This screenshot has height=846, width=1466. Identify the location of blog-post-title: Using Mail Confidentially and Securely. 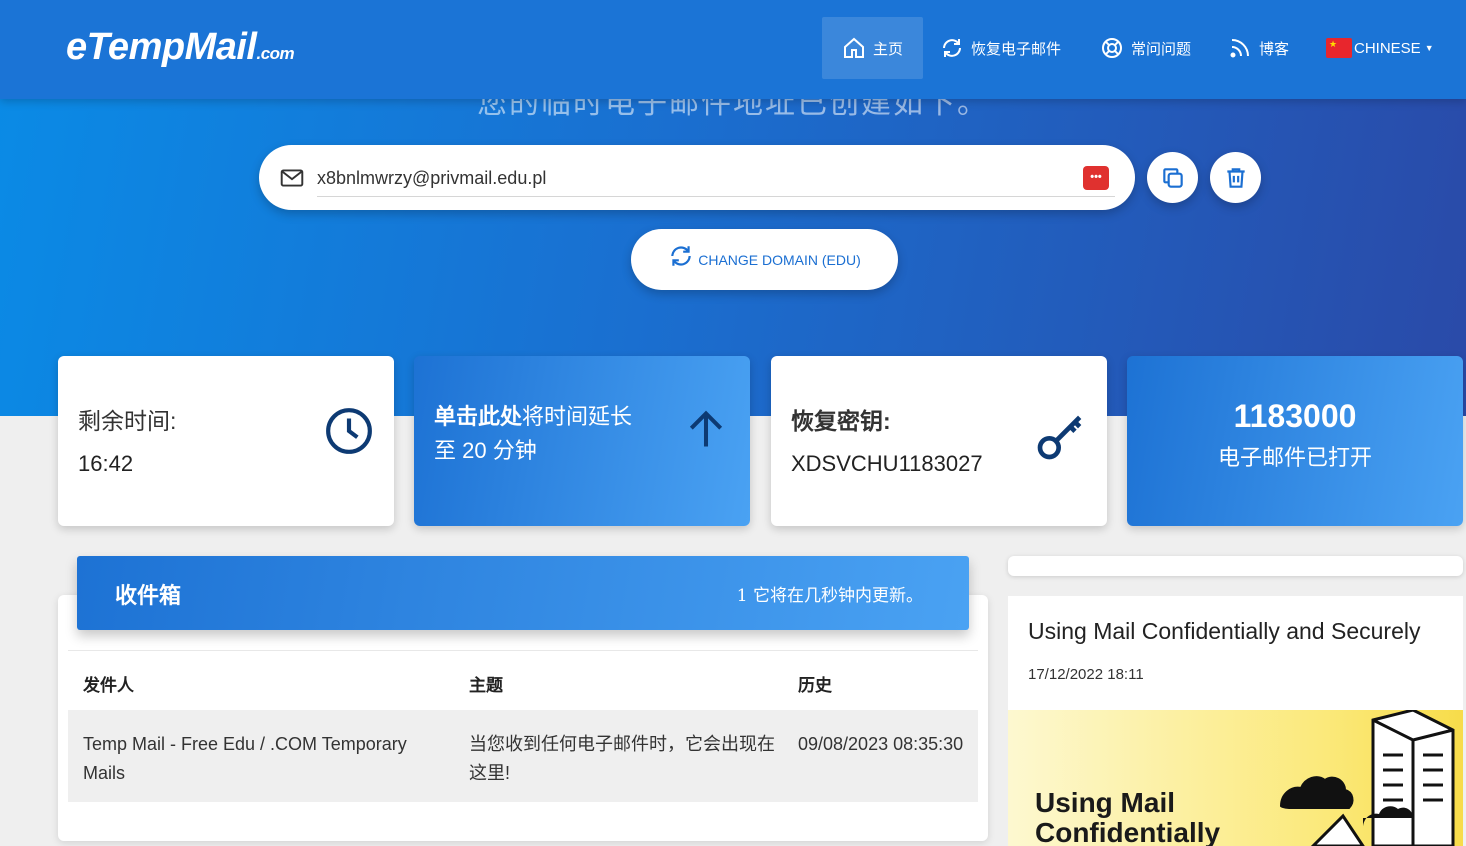
(1224, 631).